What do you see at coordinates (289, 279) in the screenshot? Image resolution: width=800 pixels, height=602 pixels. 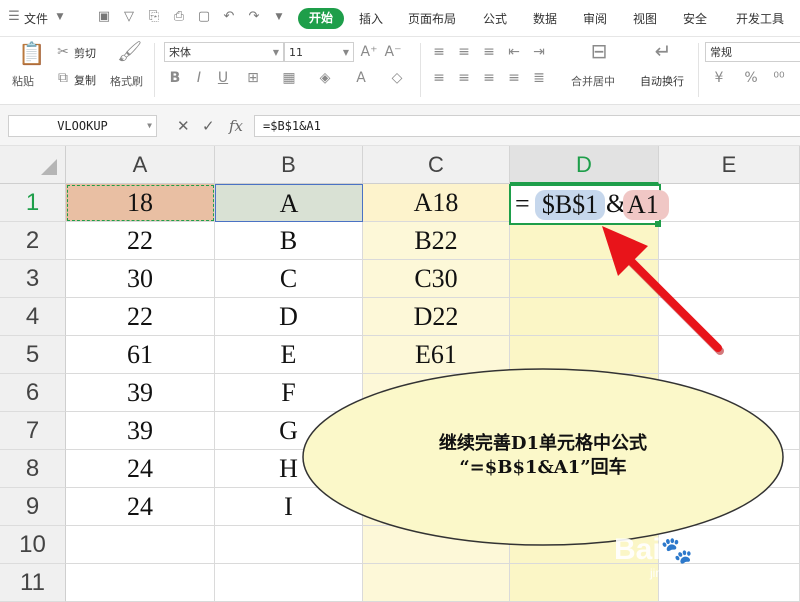 I see `cell-b3: C` at bounding box center [289, 279].